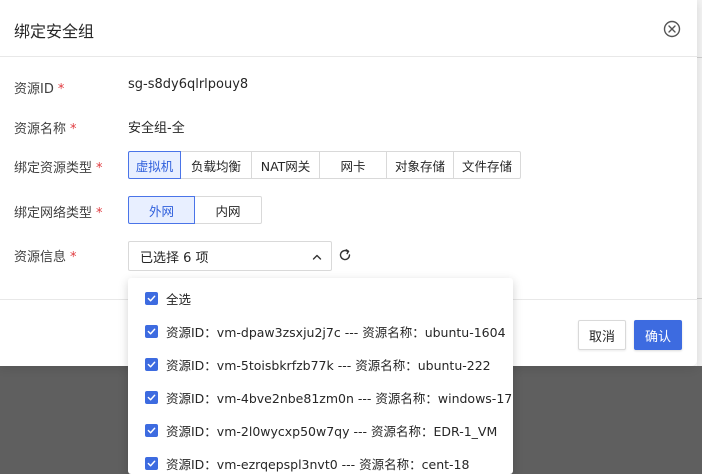 This screenshot has width=702, height=474. I want to click on background-page-edge, so click(699, 183).